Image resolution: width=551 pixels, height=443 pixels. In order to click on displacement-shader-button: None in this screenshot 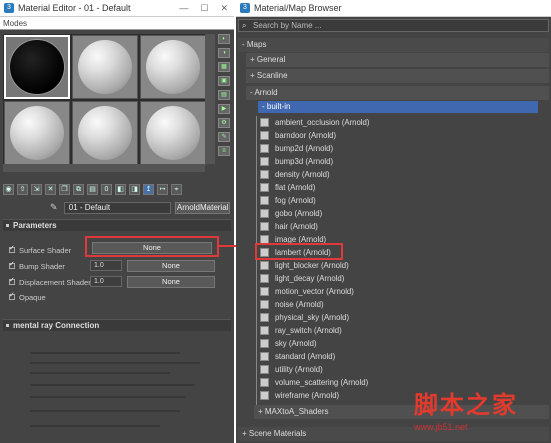, I will do `click(171, 282)`.